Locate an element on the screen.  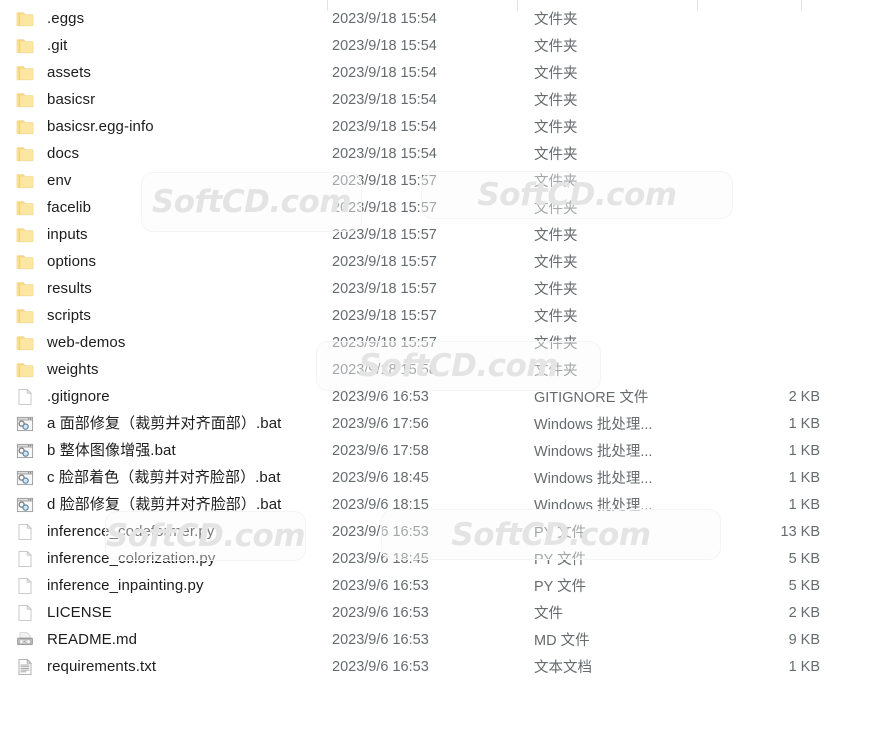
file-date-modified: 2023/9/6 18:15 is located at coordinates (380, 504).